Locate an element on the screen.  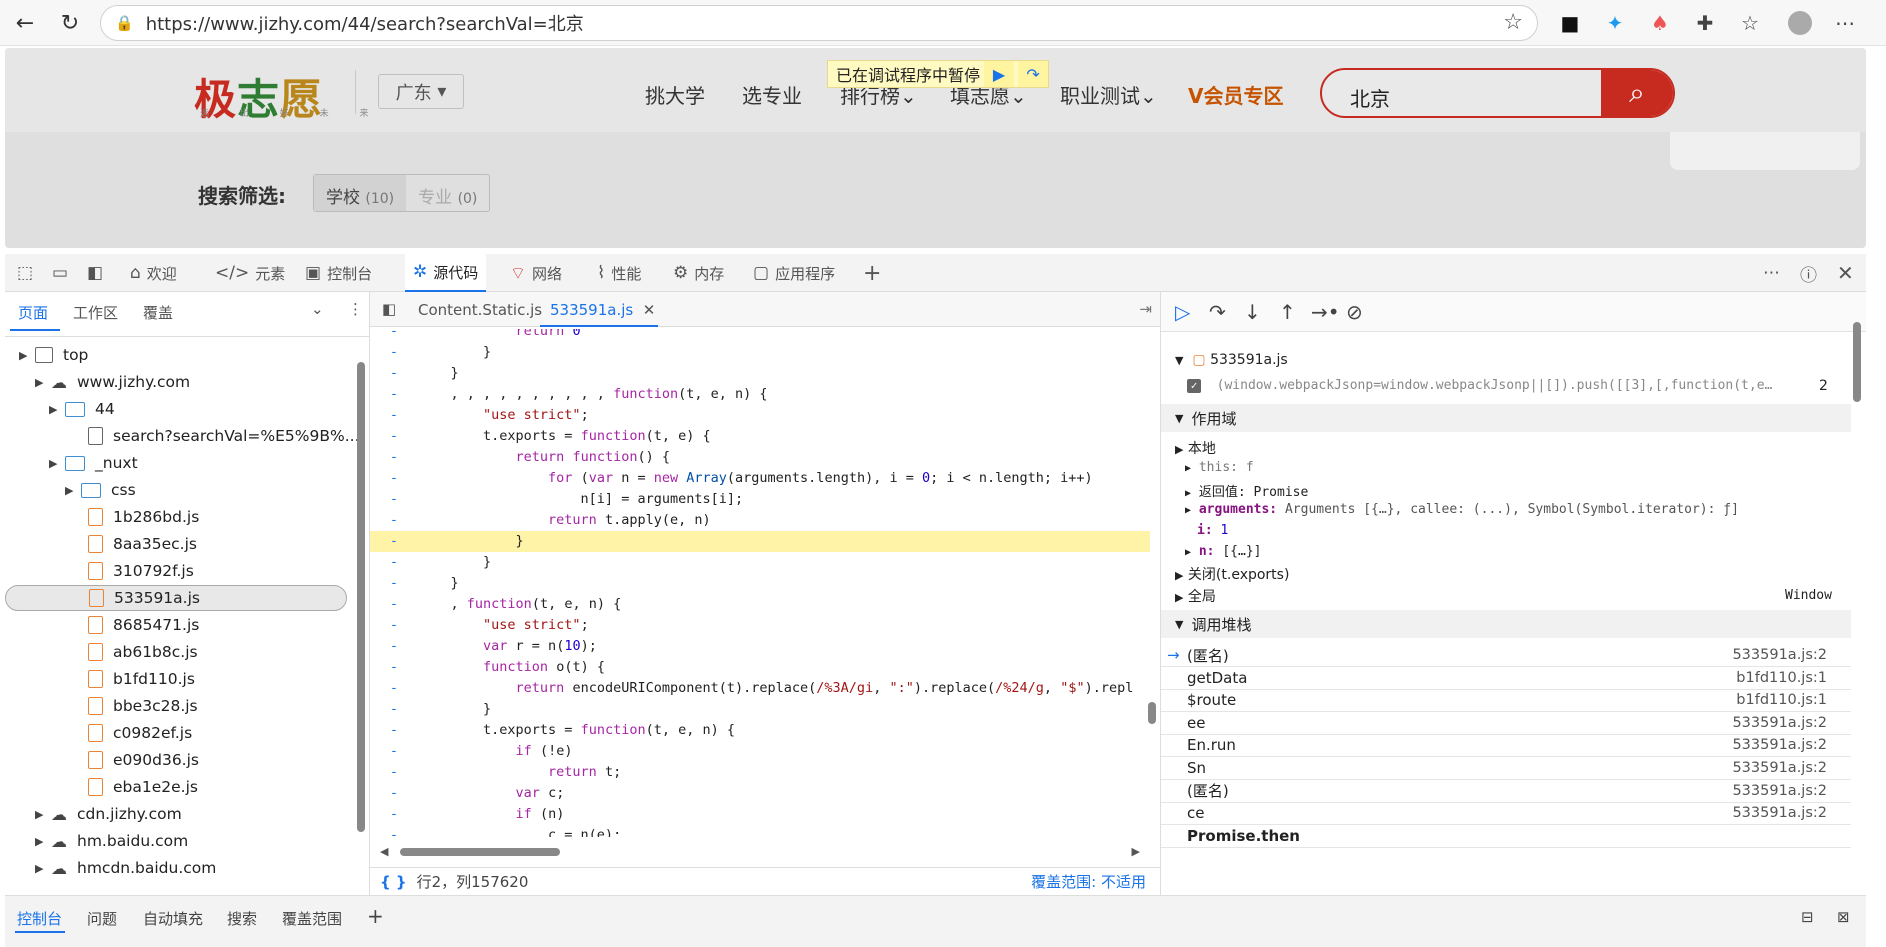
editor-tab-533591a: 533591a.js ✕ is located at coordinates (602, 310).